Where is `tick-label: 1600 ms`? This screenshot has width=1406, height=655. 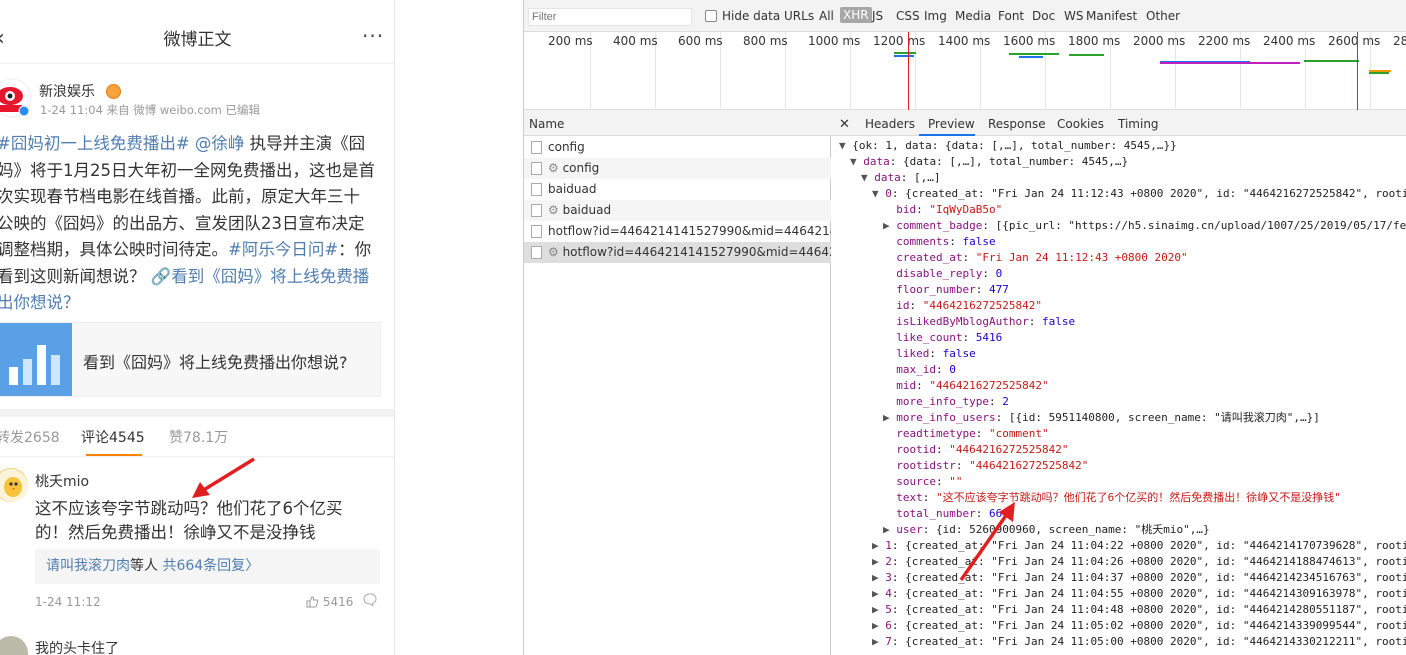 tick-label: 1600 ms is located at coordinates (1029, 41).